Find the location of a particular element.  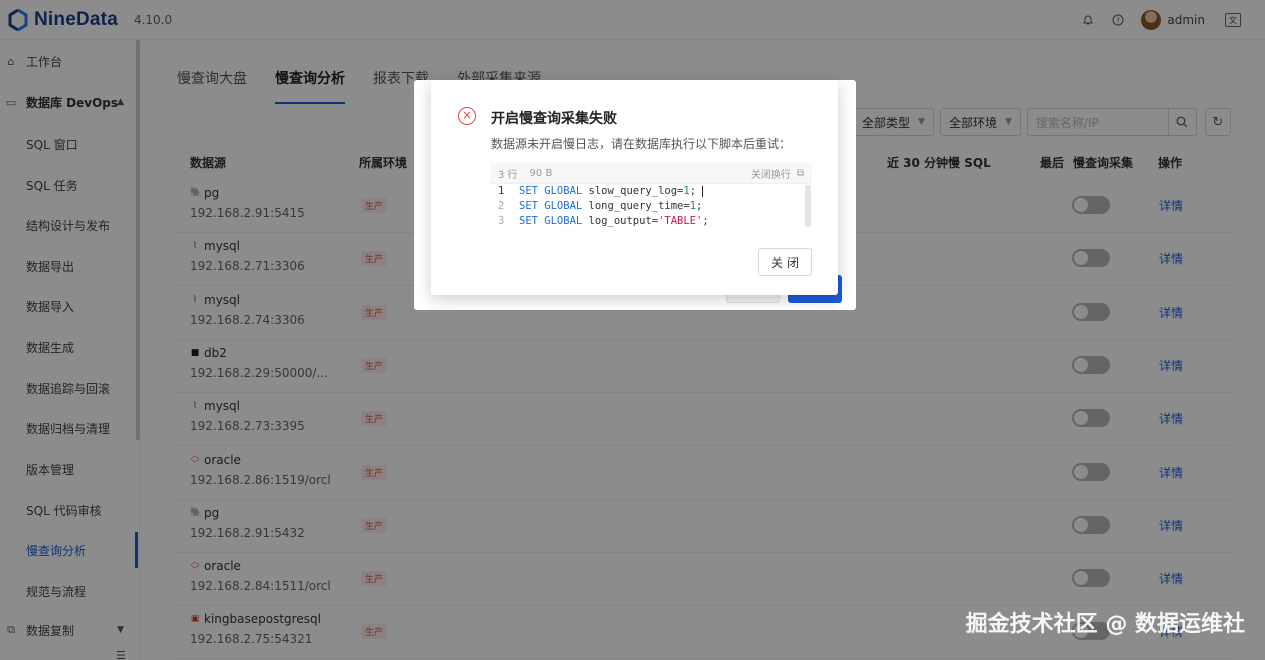

dialog-message: 数据源未开启慢日志，请在数据库执行以下脚本后重试： is located at coordinates (641, 144).